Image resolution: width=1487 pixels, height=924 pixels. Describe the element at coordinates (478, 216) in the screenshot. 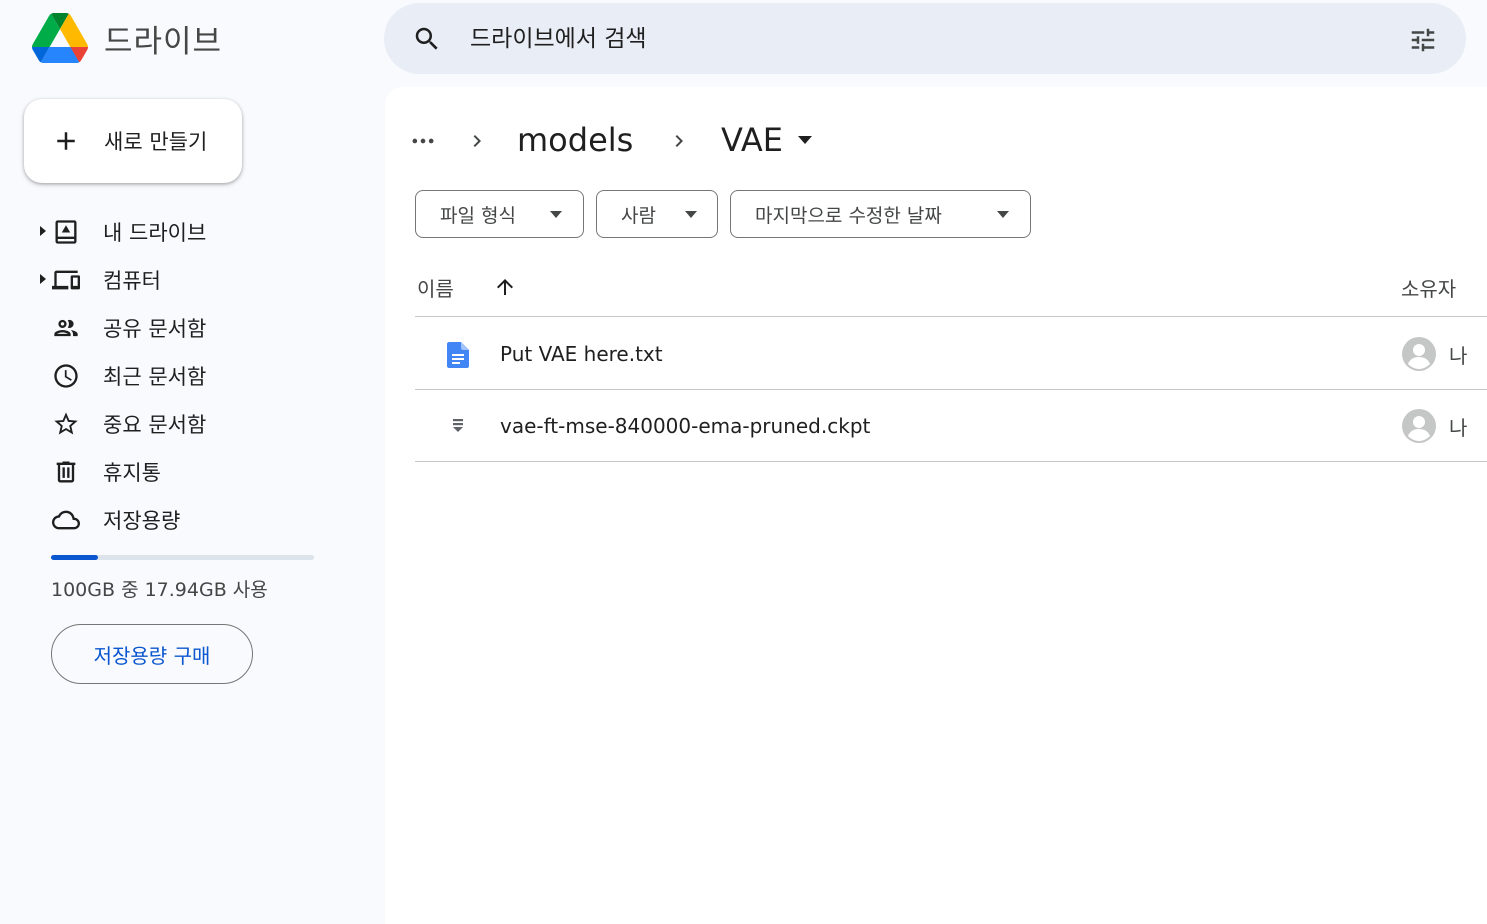

I see `filter-label: 파일 형식` at that location.